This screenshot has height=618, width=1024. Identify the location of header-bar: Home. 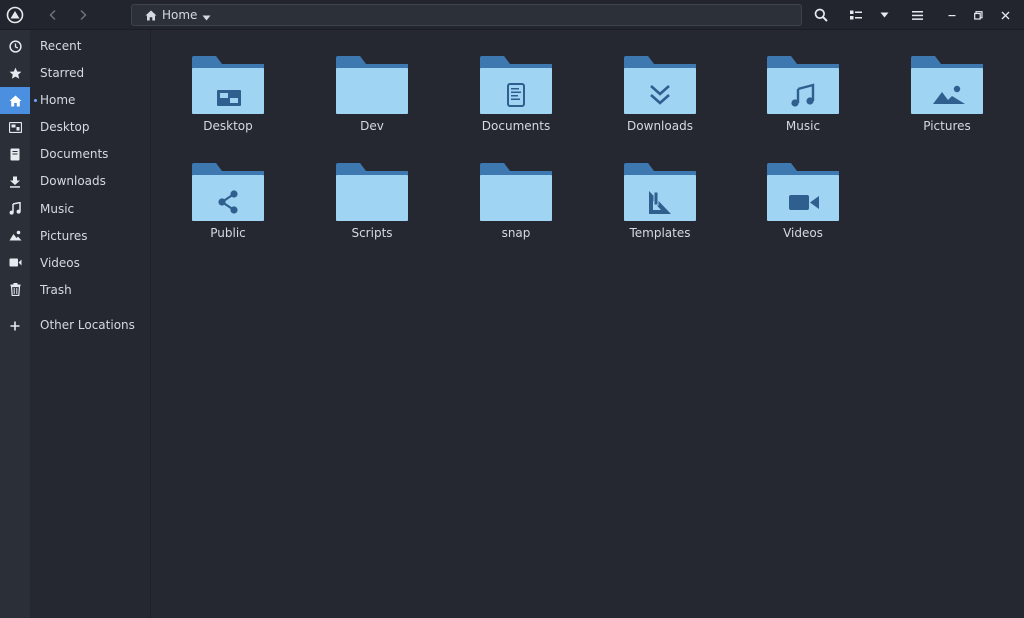
(512, 15).